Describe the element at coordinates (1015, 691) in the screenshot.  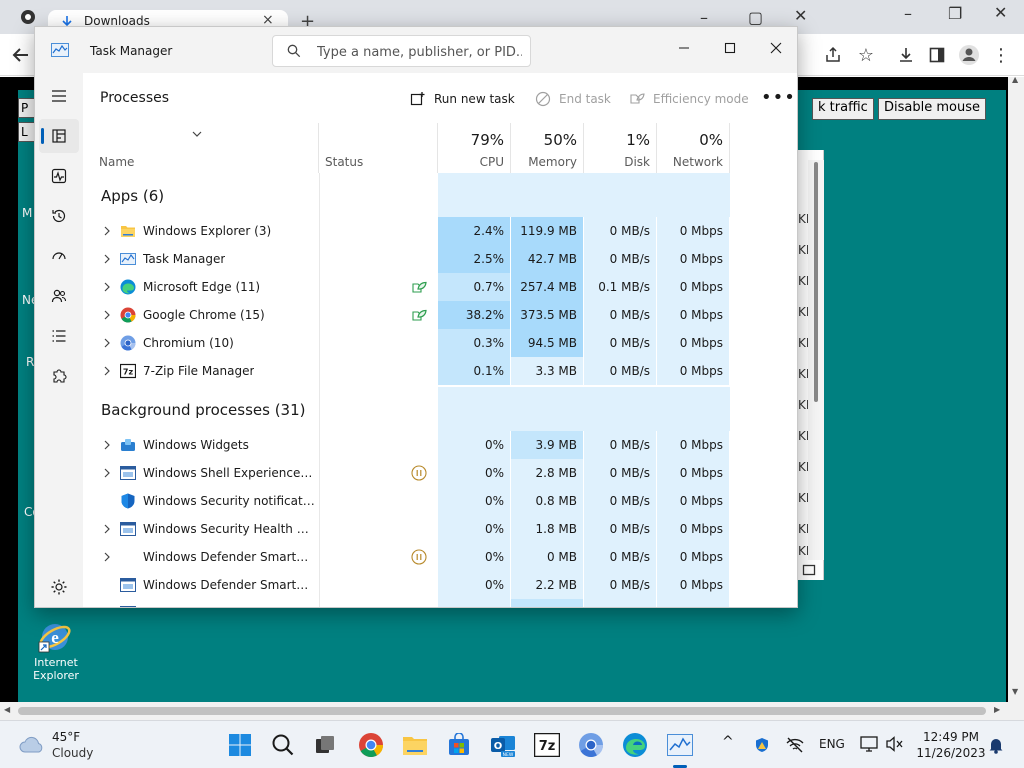
I see `scroll-down-icon: ▼` at that location.